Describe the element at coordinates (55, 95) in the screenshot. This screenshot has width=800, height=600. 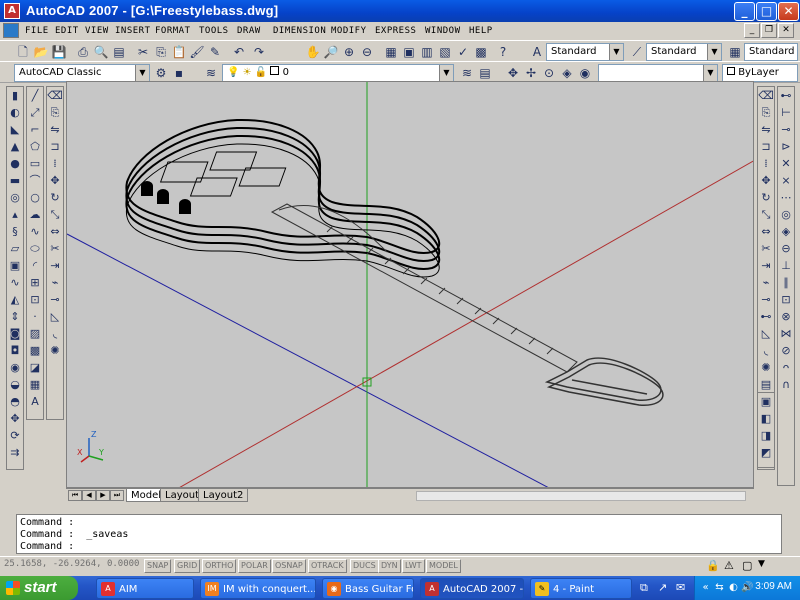
I see `erase-icon: ⌫` at that location.